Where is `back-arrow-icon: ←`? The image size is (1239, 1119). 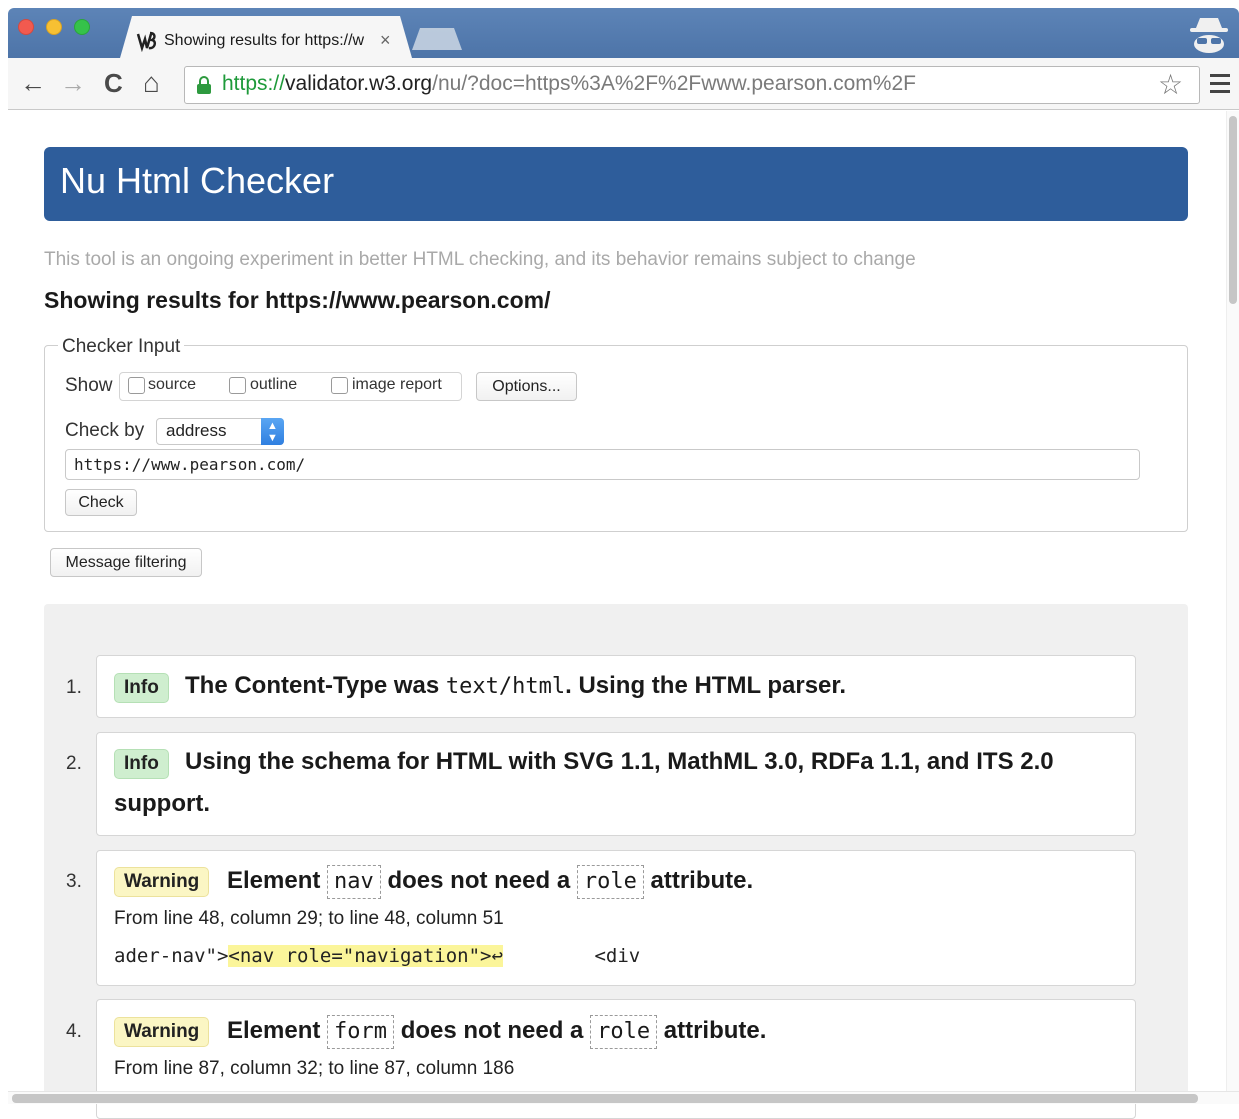 back-arrow-icon: ← is located at coordinates (33, 83).